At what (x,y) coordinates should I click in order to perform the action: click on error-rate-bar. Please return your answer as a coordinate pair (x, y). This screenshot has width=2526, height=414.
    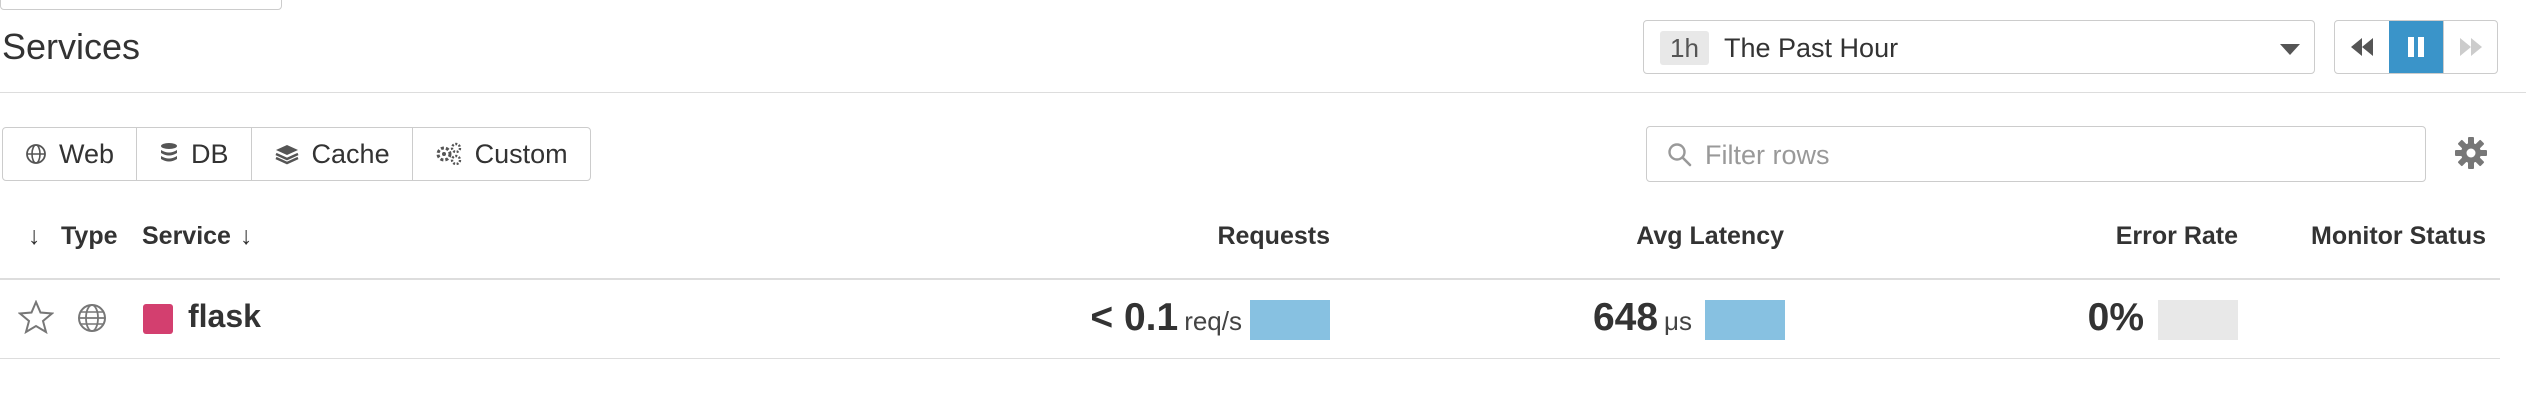
    Looking at the image, I should click on (2198, 320).